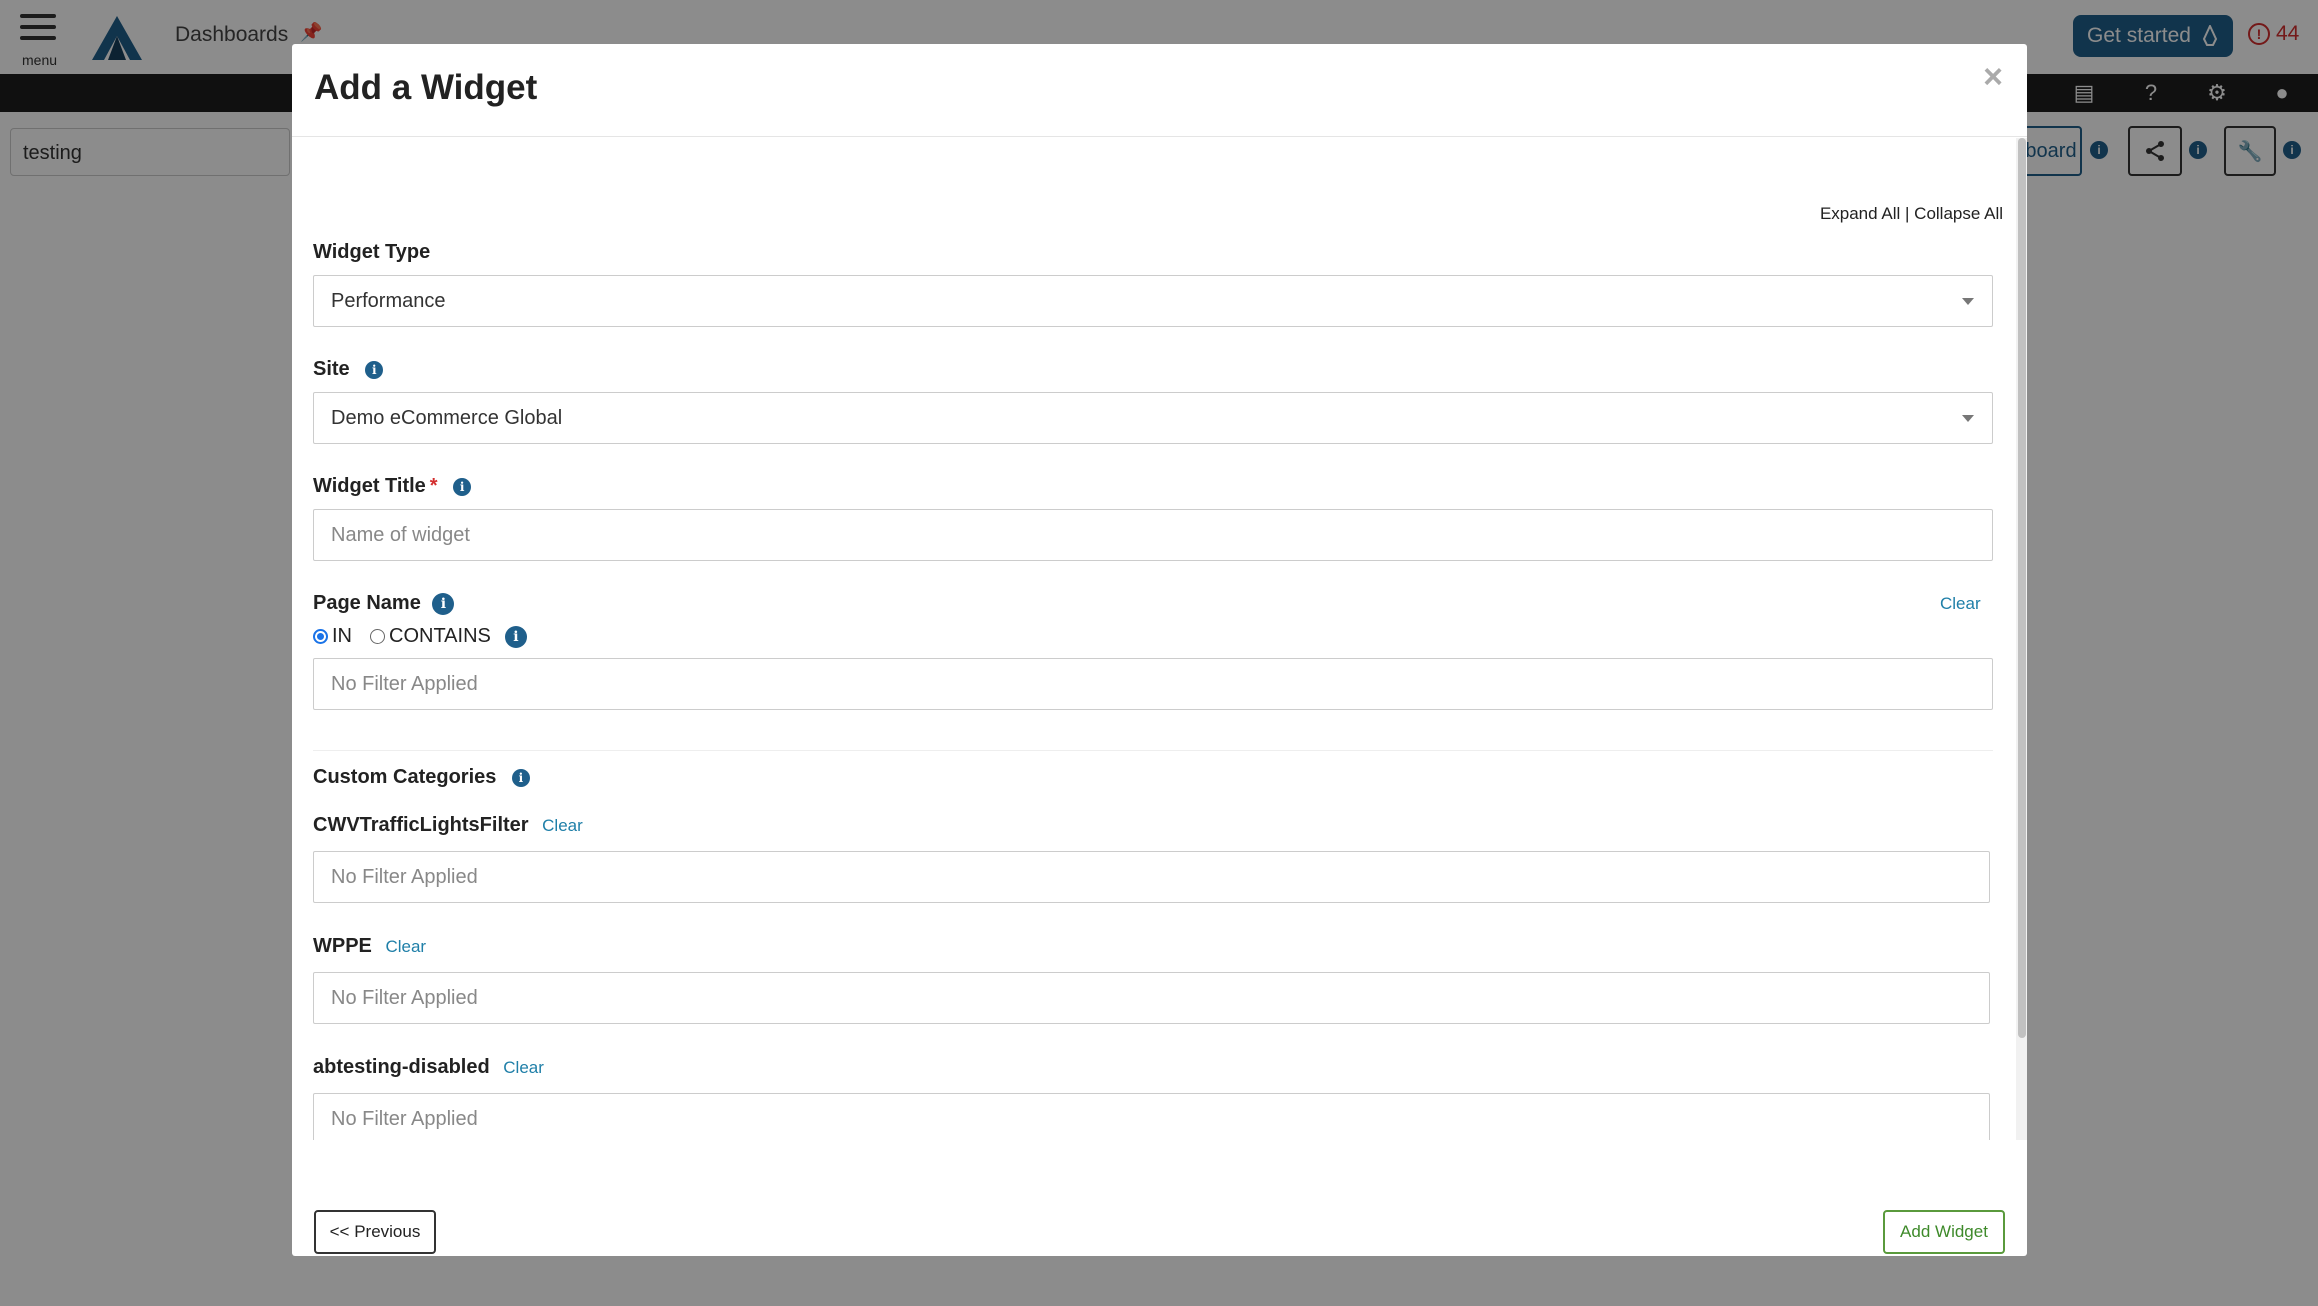 The image size is (2318, 1306). I want to click on radio-in-label: IN, so click(342, 636).